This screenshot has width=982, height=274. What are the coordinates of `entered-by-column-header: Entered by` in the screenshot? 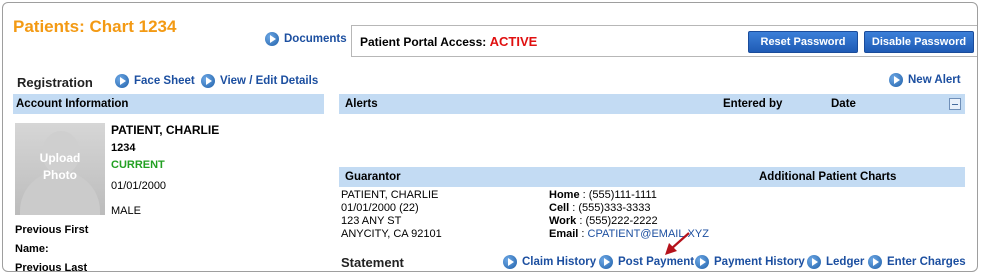 It's located at (753, 104).